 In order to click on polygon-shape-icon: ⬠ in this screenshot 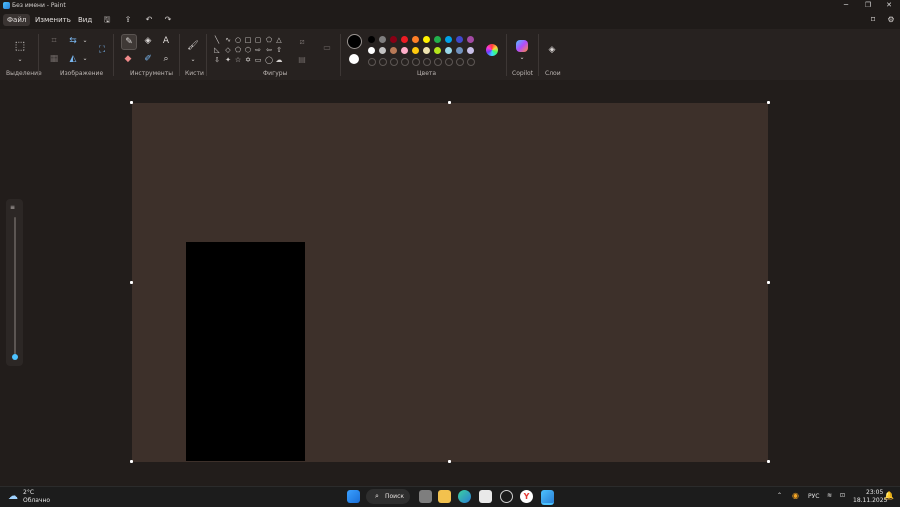, I will do `click(269, 40)`.